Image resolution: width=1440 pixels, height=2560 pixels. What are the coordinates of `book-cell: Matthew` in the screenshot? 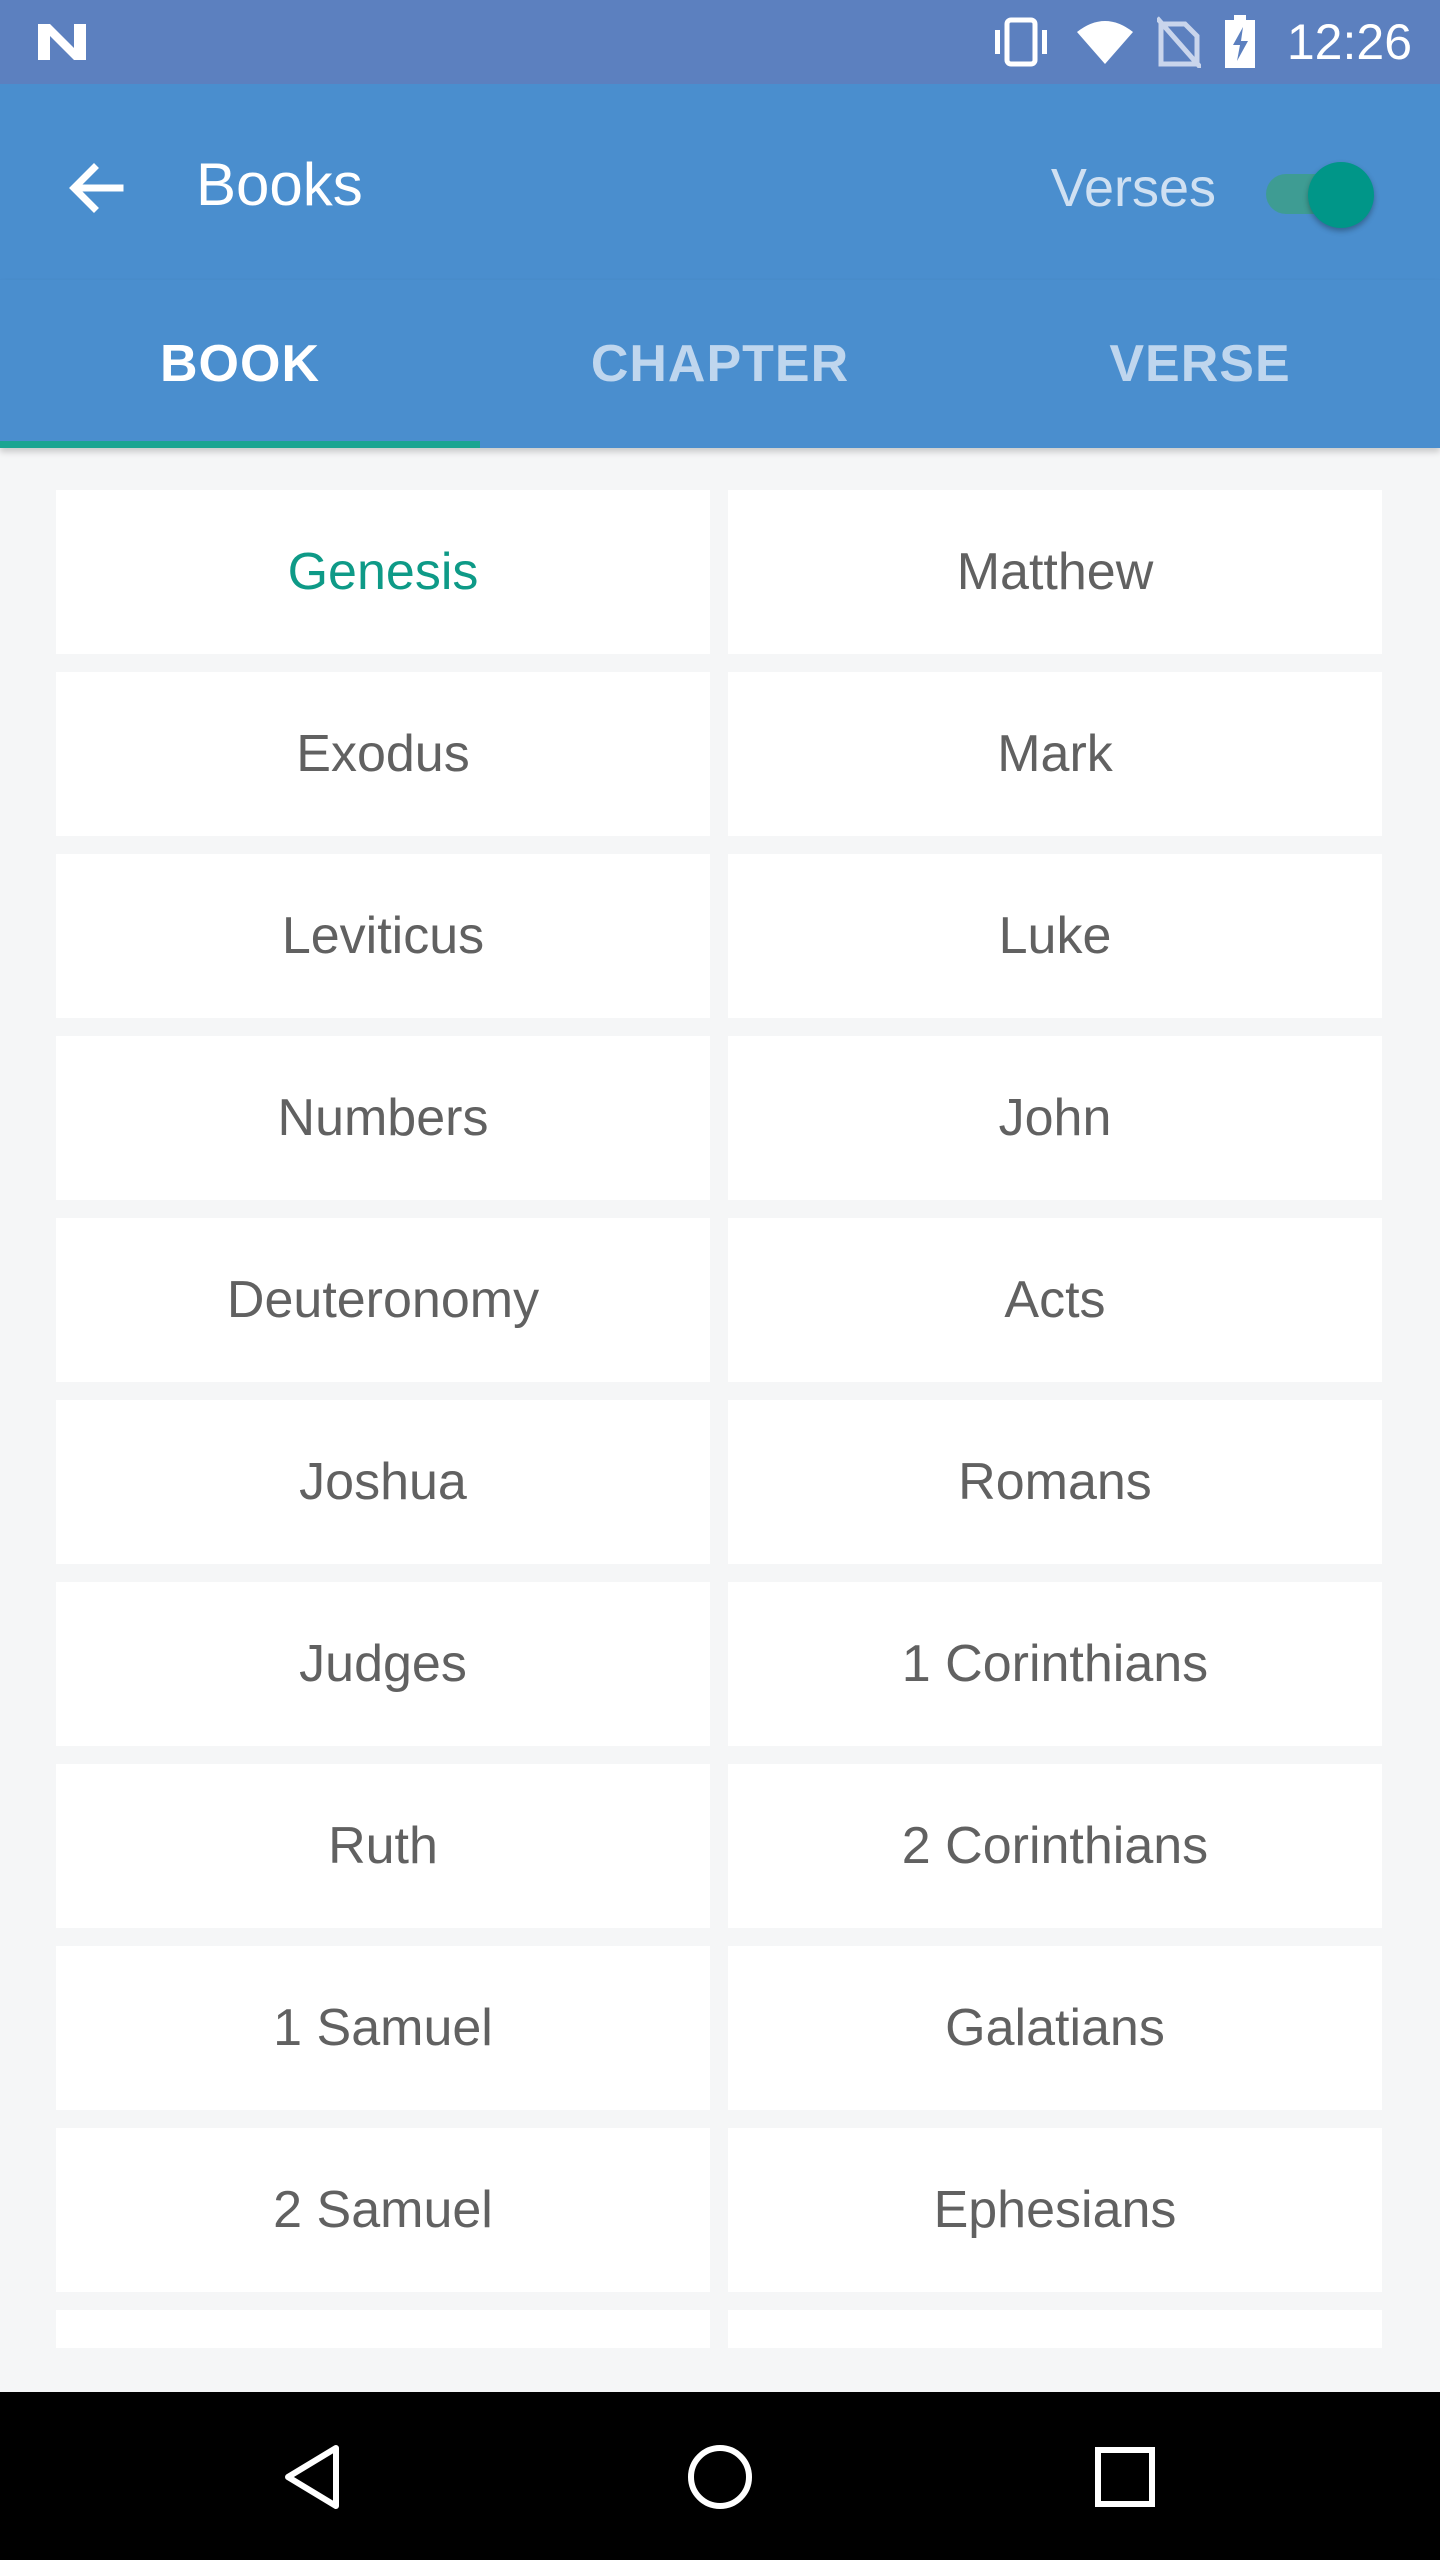 It's located at (1055, 572).